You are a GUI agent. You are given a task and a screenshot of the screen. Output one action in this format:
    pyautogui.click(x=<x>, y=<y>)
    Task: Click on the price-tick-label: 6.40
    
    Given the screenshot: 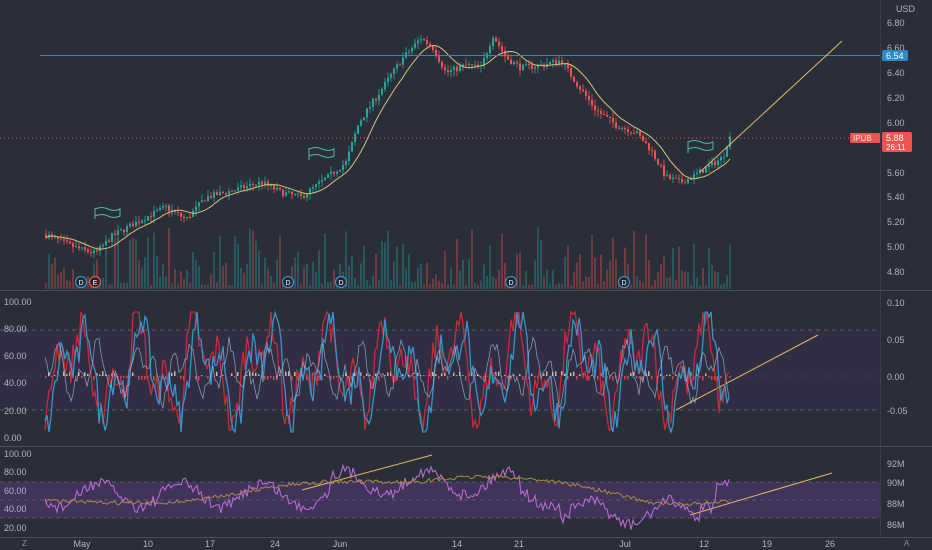 What is the action you would take?
    pyautogui.click(x=896, y=73)
    